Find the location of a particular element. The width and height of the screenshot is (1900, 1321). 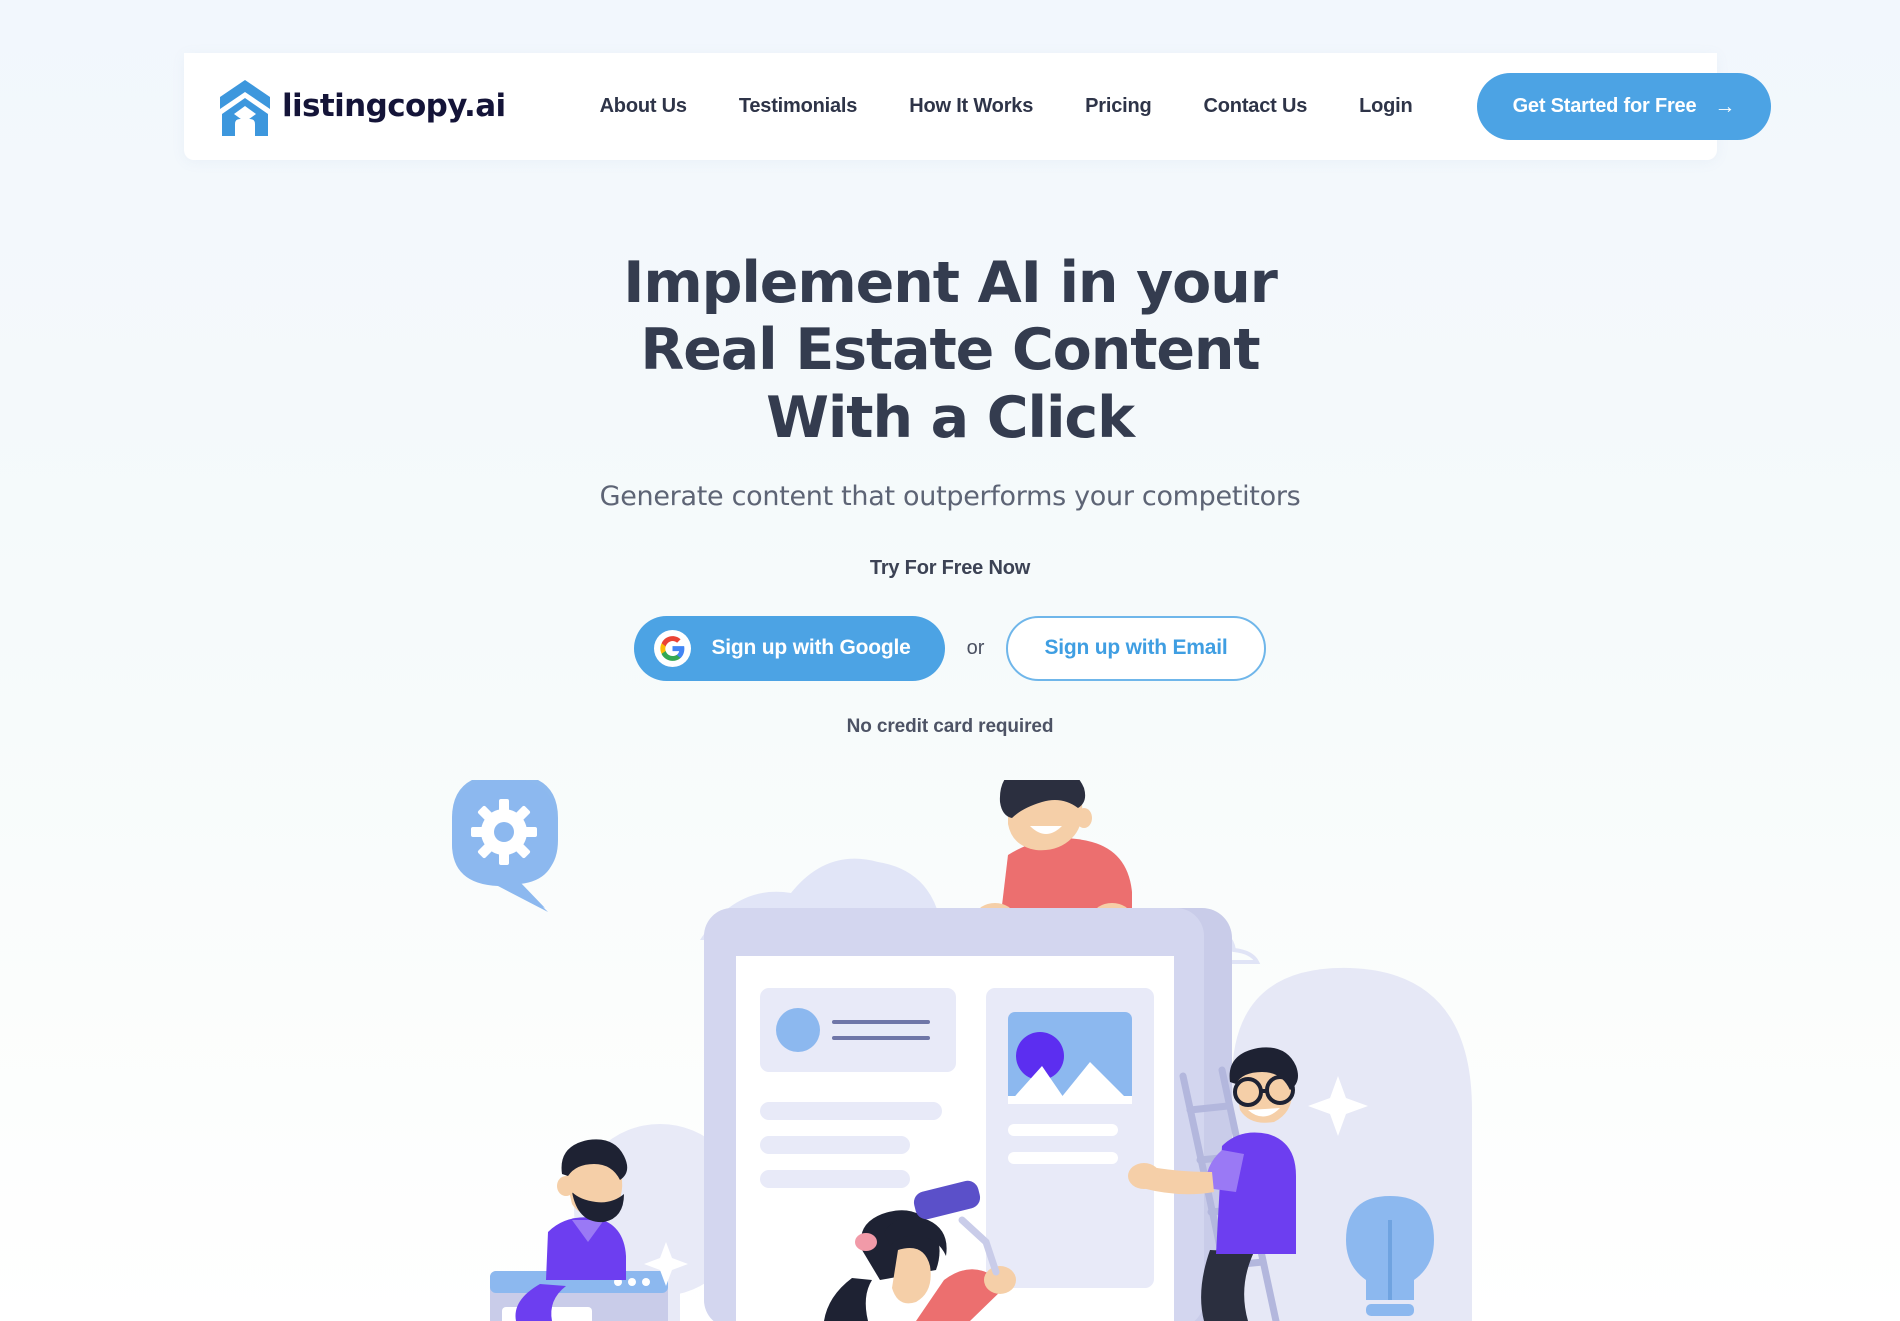

sign-up-with-email-button: Sign up with Email is located at coordinates (1136, 648).